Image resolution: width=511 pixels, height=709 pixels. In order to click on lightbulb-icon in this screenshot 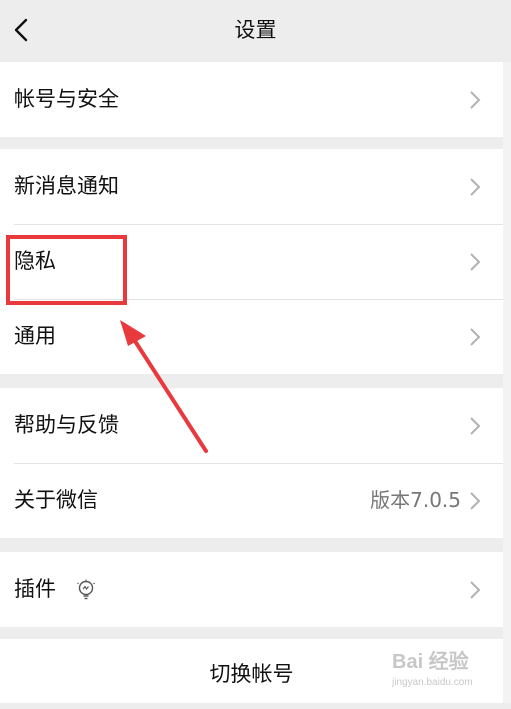, I will do `click(86, 589)`.